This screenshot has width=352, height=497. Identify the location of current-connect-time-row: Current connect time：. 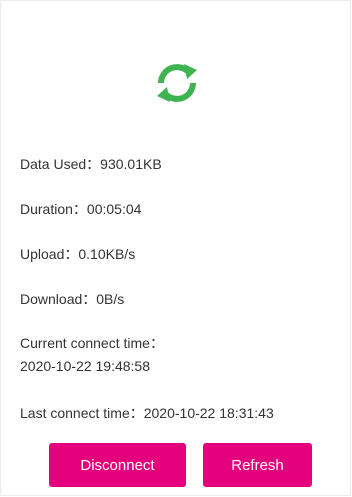
(92, 343).